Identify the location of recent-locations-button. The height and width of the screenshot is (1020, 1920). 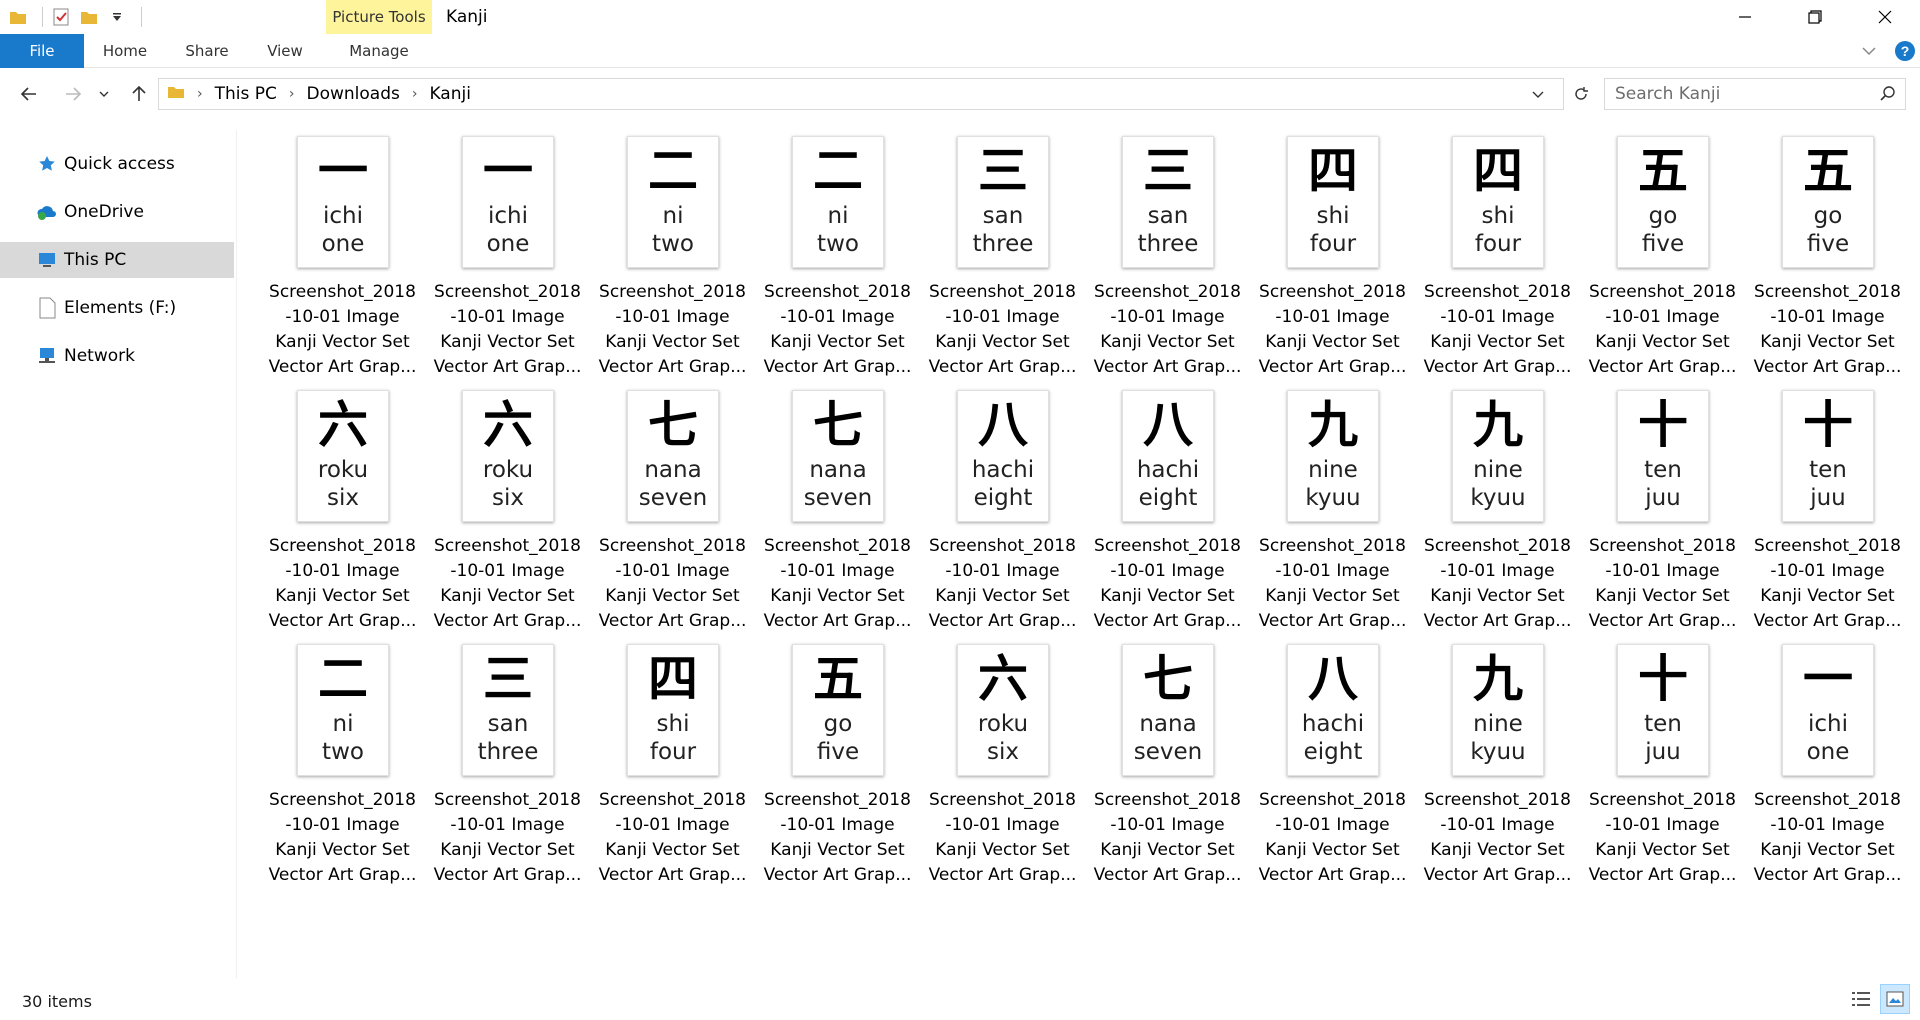
(104, 94).